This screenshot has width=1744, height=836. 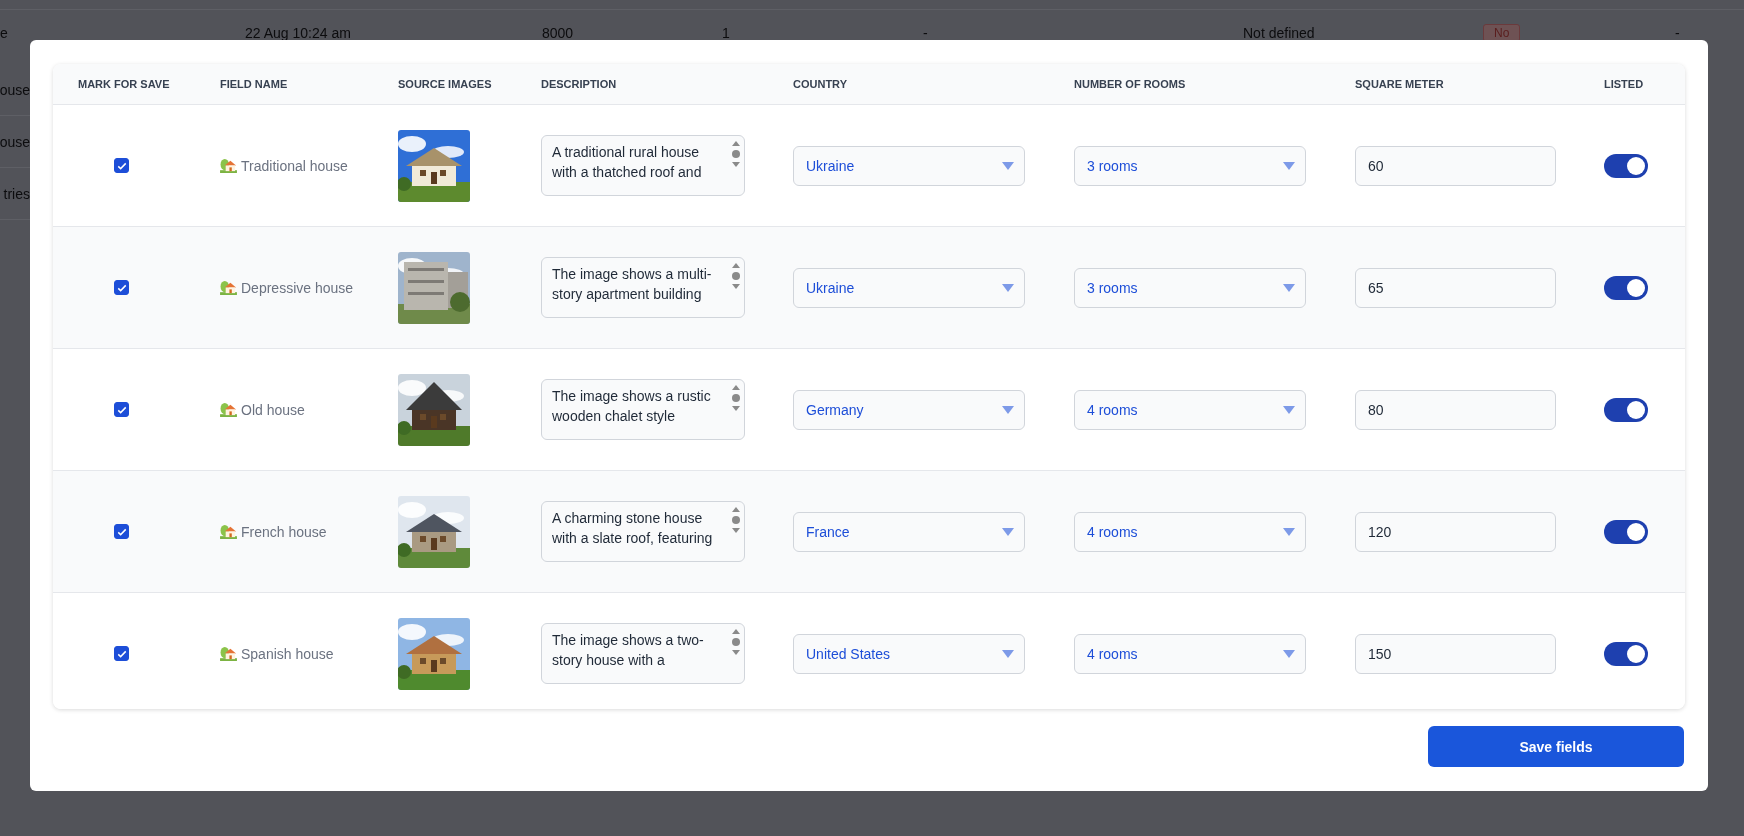 What do you see at coordinates (909, 531) in the screenshot?
I see `country-select: France` at bounding box center [909, 531].